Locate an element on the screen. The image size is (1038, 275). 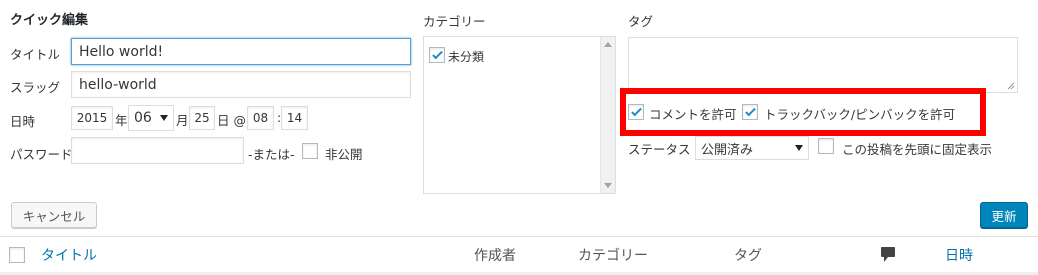
year-input: 2015 is located at coordinates (92, 118).